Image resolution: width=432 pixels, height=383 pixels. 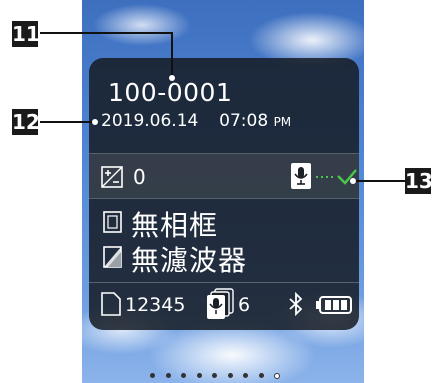 What do you see at coordinates (112, 222) in the screenshot?
I see `frame-icon` at bounding box center [112, 222].